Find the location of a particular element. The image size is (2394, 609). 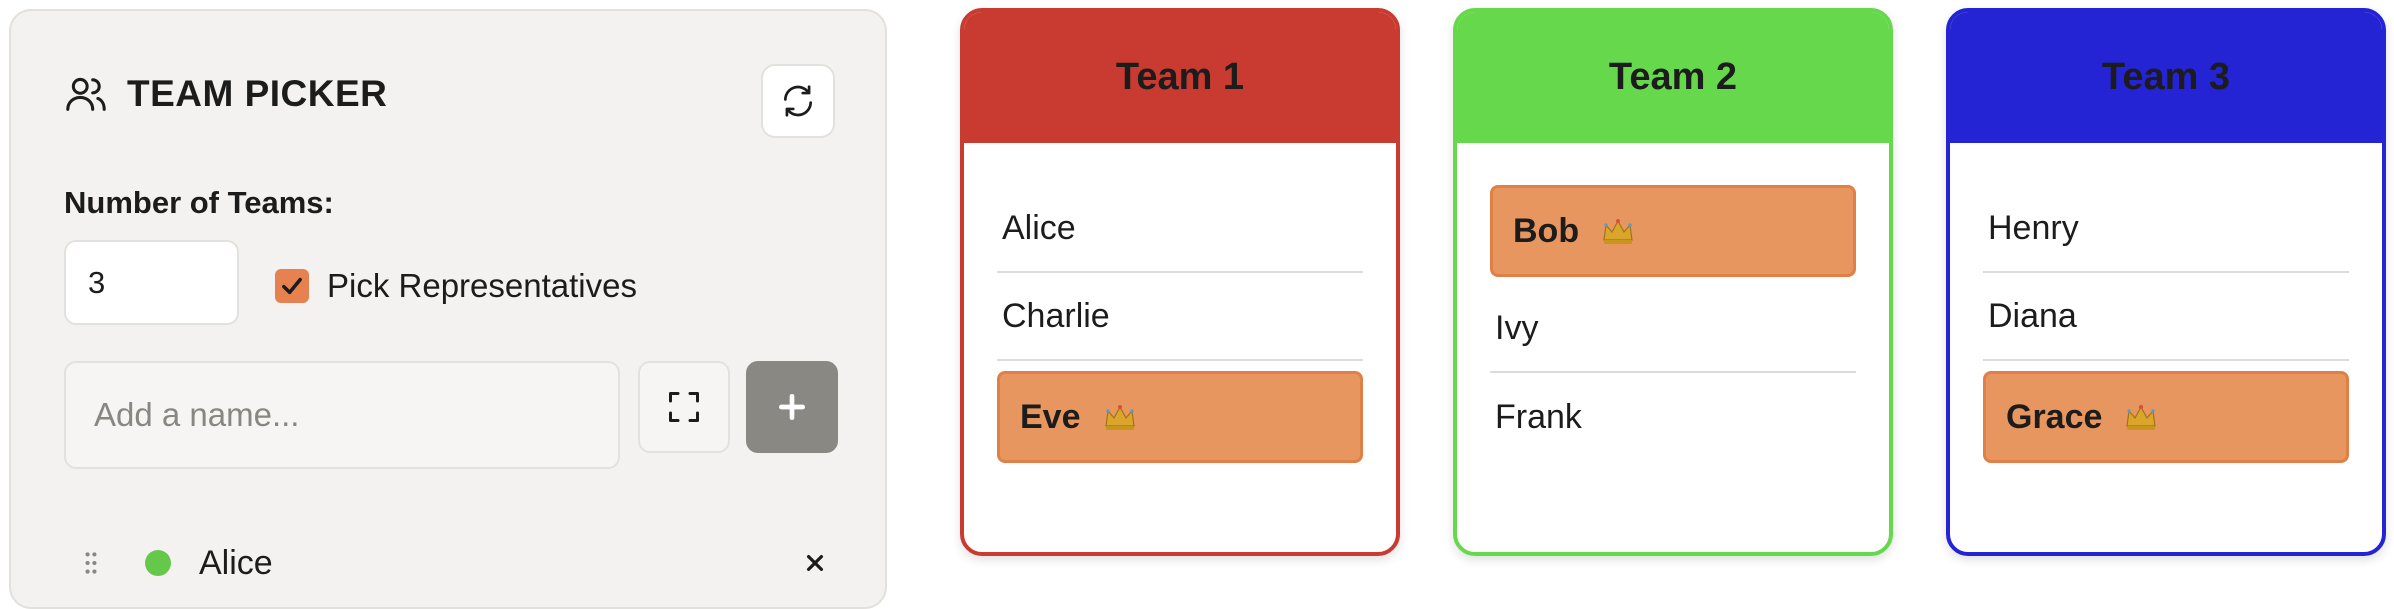

member-name: Grace is located at coordinates (2054, 416).